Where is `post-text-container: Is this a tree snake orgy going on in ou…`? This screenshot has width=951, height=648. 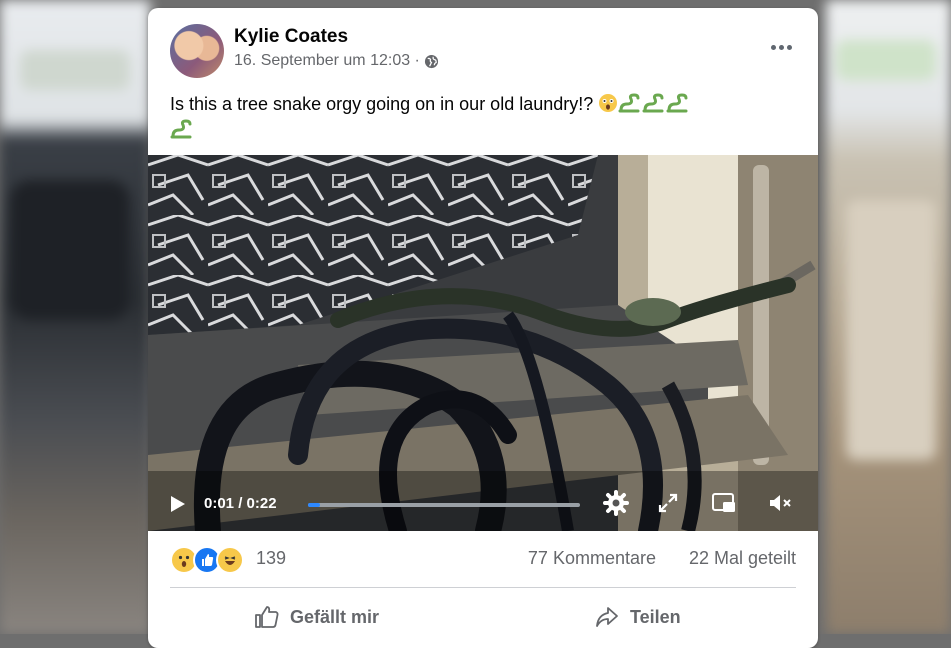 post-text-container: Is this a tree snake orgy going on in ou… is located at coordinates (480, 117).